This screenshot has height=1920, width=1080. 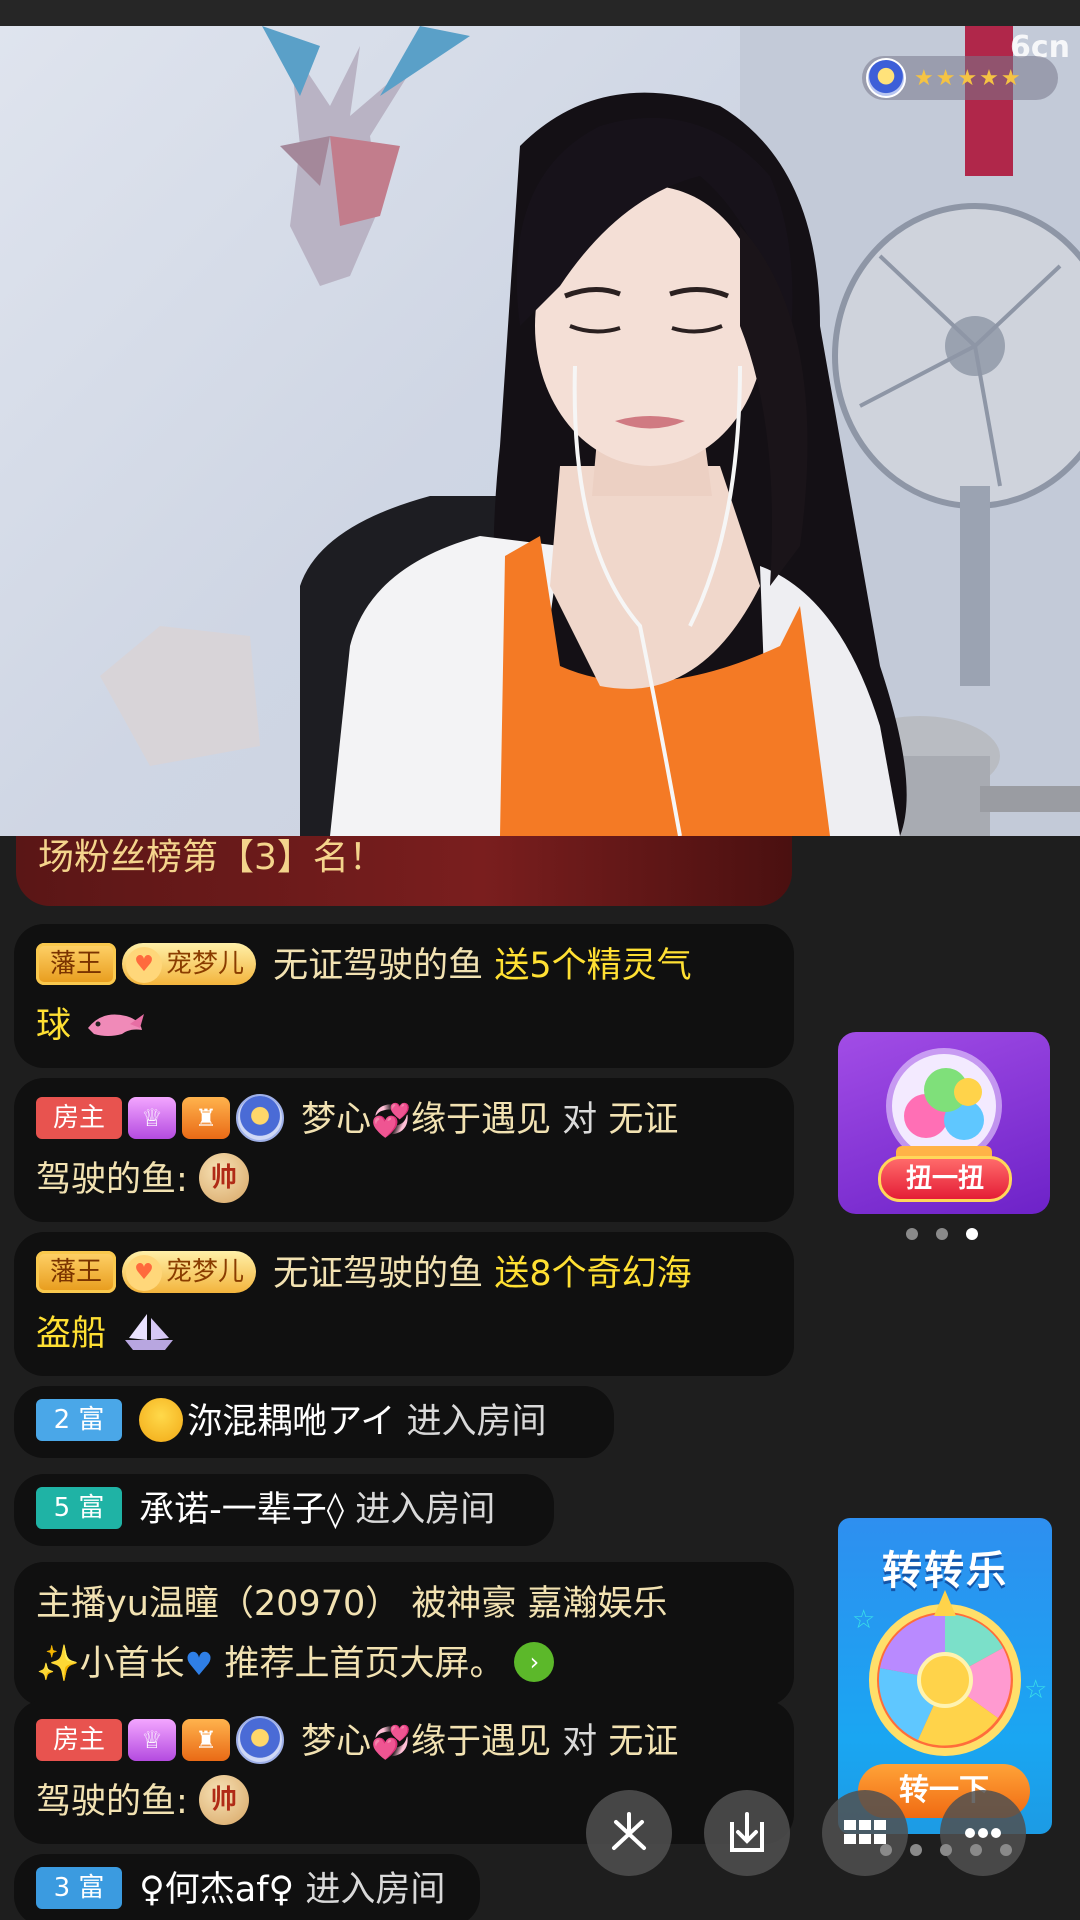 What do you see at coordinates (211, 857) in the screenshot?
I see `fan-rank-text: 场粉丝榜第【3】名！` at bounding box center [211, 857].